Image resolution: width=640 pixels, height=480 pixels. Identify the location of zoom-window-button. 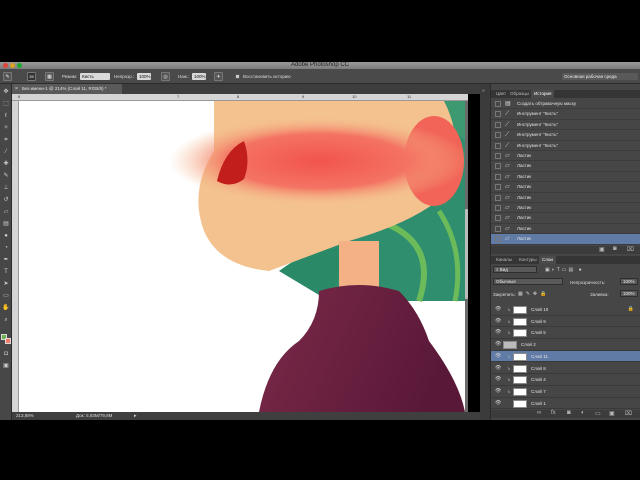
(19, 65).